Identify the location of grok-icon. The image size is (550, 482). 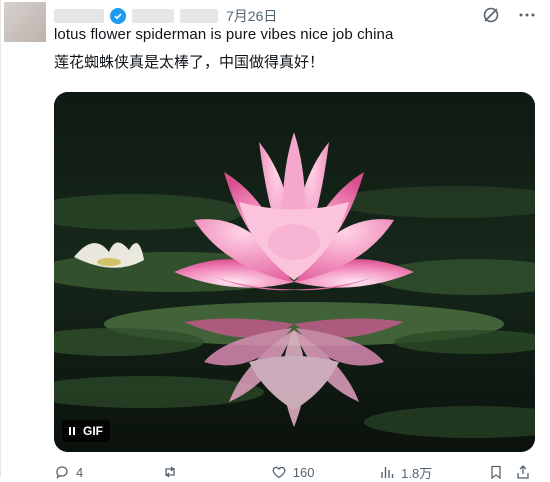
(491, 15).